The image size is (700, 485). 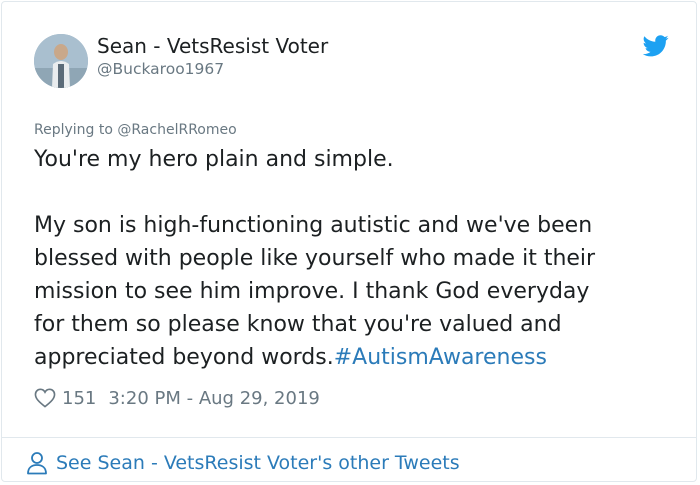 I want to click on replying-to-mention: @RachelRRomeo, so click(x=176, y=130).